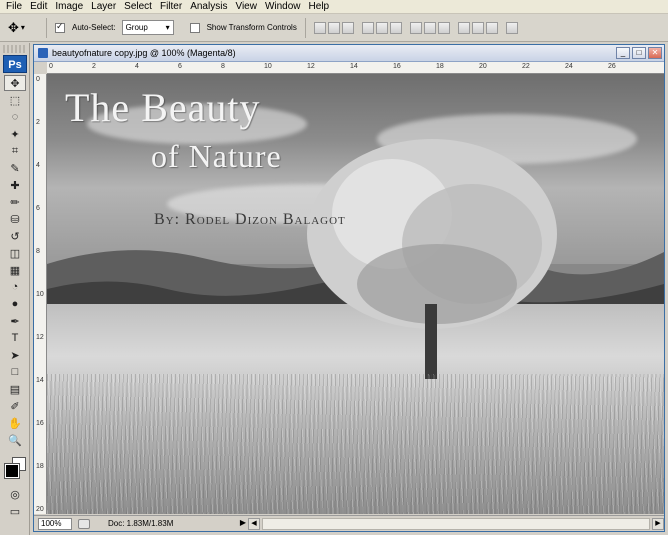 The image size is (668, 535). Describe the element at coordinates (15, 389) in the screenshot. I see `notes-icon: ▤` at that location.